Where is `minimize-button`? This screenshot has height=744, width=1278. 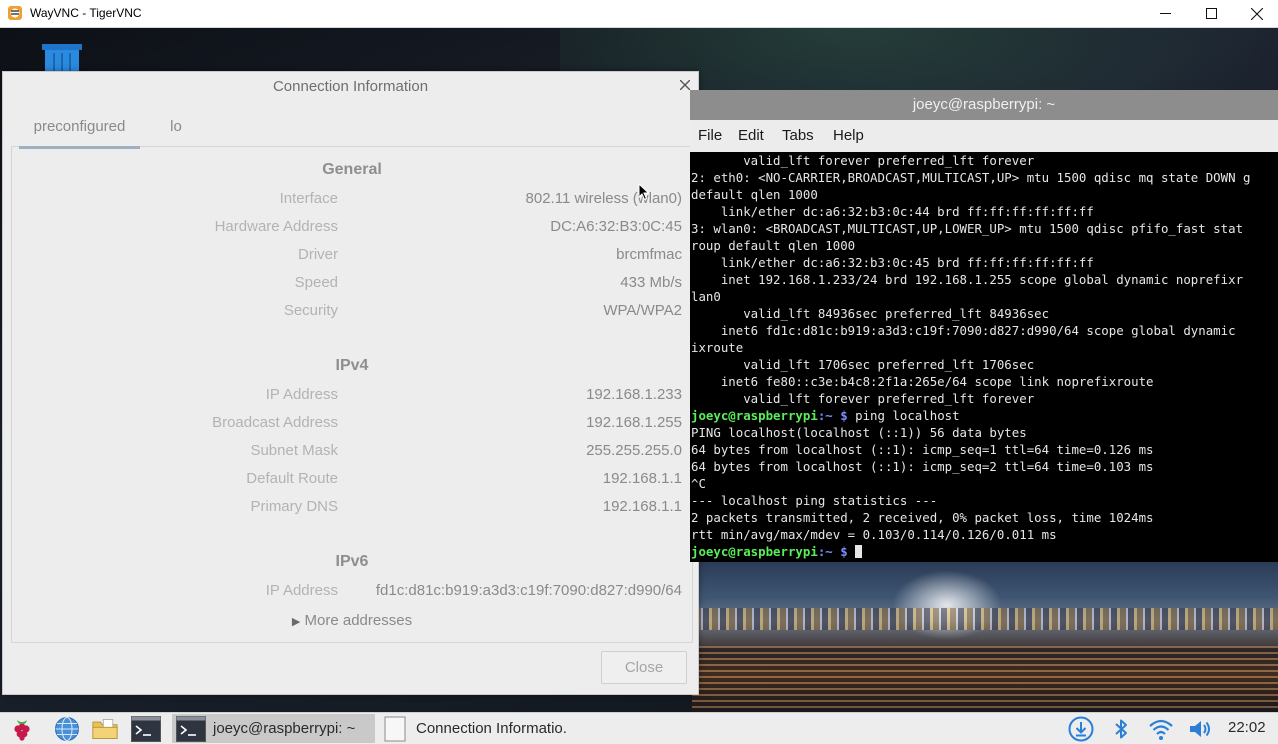 minimize-button is located at coordinates (1165, 13).